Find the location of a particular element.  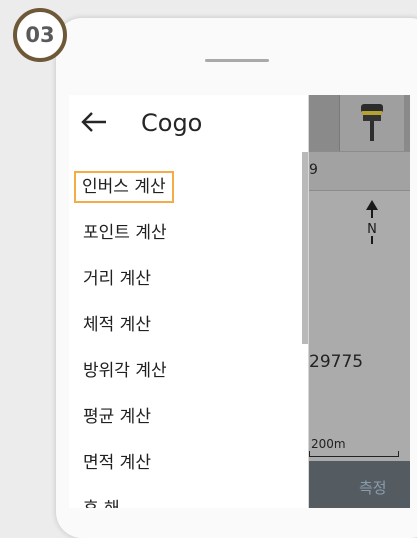

north-arrow-icon: N is located at coordinates (372, 226).